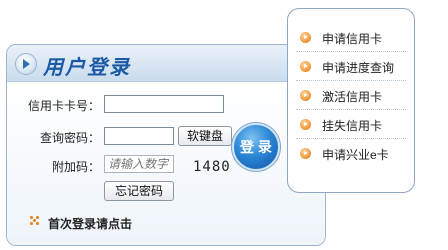 This screenshot has width=448, height=250. Describe the element at coordinates (139, 191) in the screenshot. I see `forgot-password-button: 忘记密码` at that location.